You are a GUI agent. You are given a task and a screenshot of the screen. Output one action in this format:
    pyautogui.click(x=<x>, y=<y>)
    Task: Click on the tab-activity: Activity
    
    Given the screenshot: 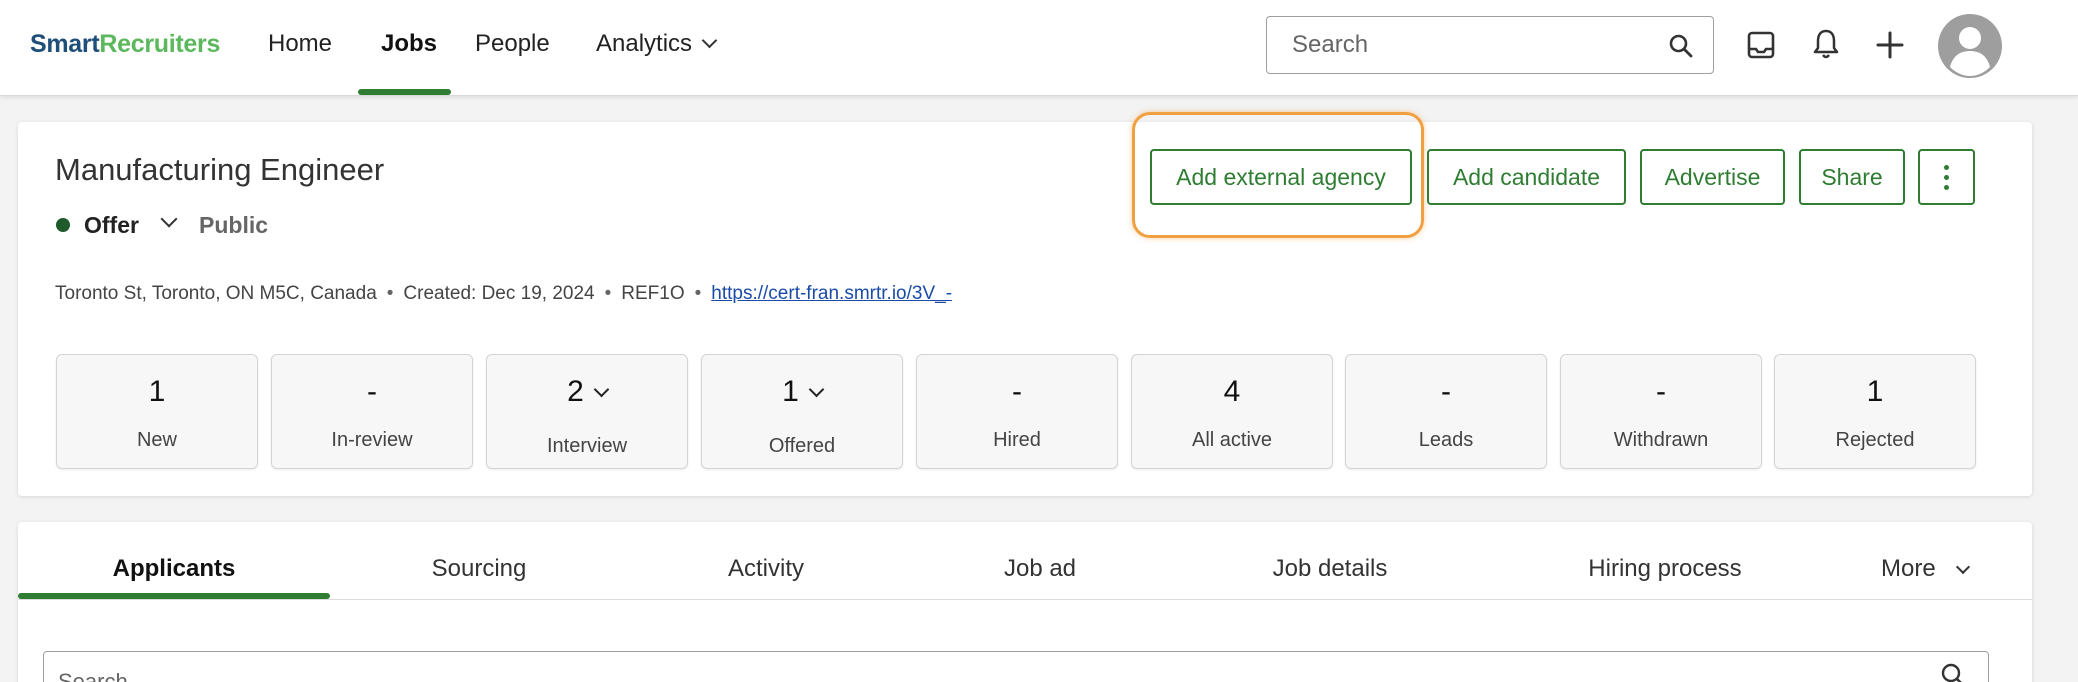 What is the action you would take?
    pyautogui.click(x=766, y=569)
    